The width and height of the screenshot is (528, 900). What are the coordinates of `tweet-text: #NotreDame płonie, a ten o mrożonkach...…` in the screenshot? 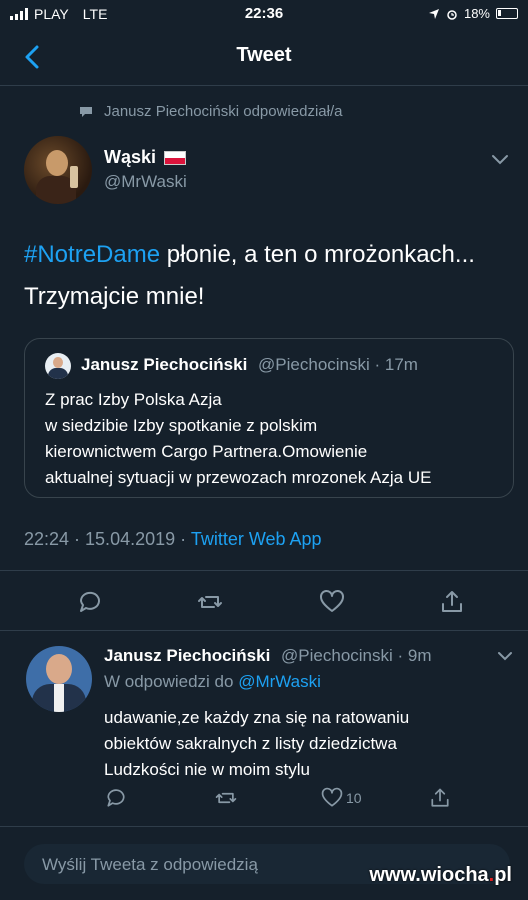 It's located at (269, 276).